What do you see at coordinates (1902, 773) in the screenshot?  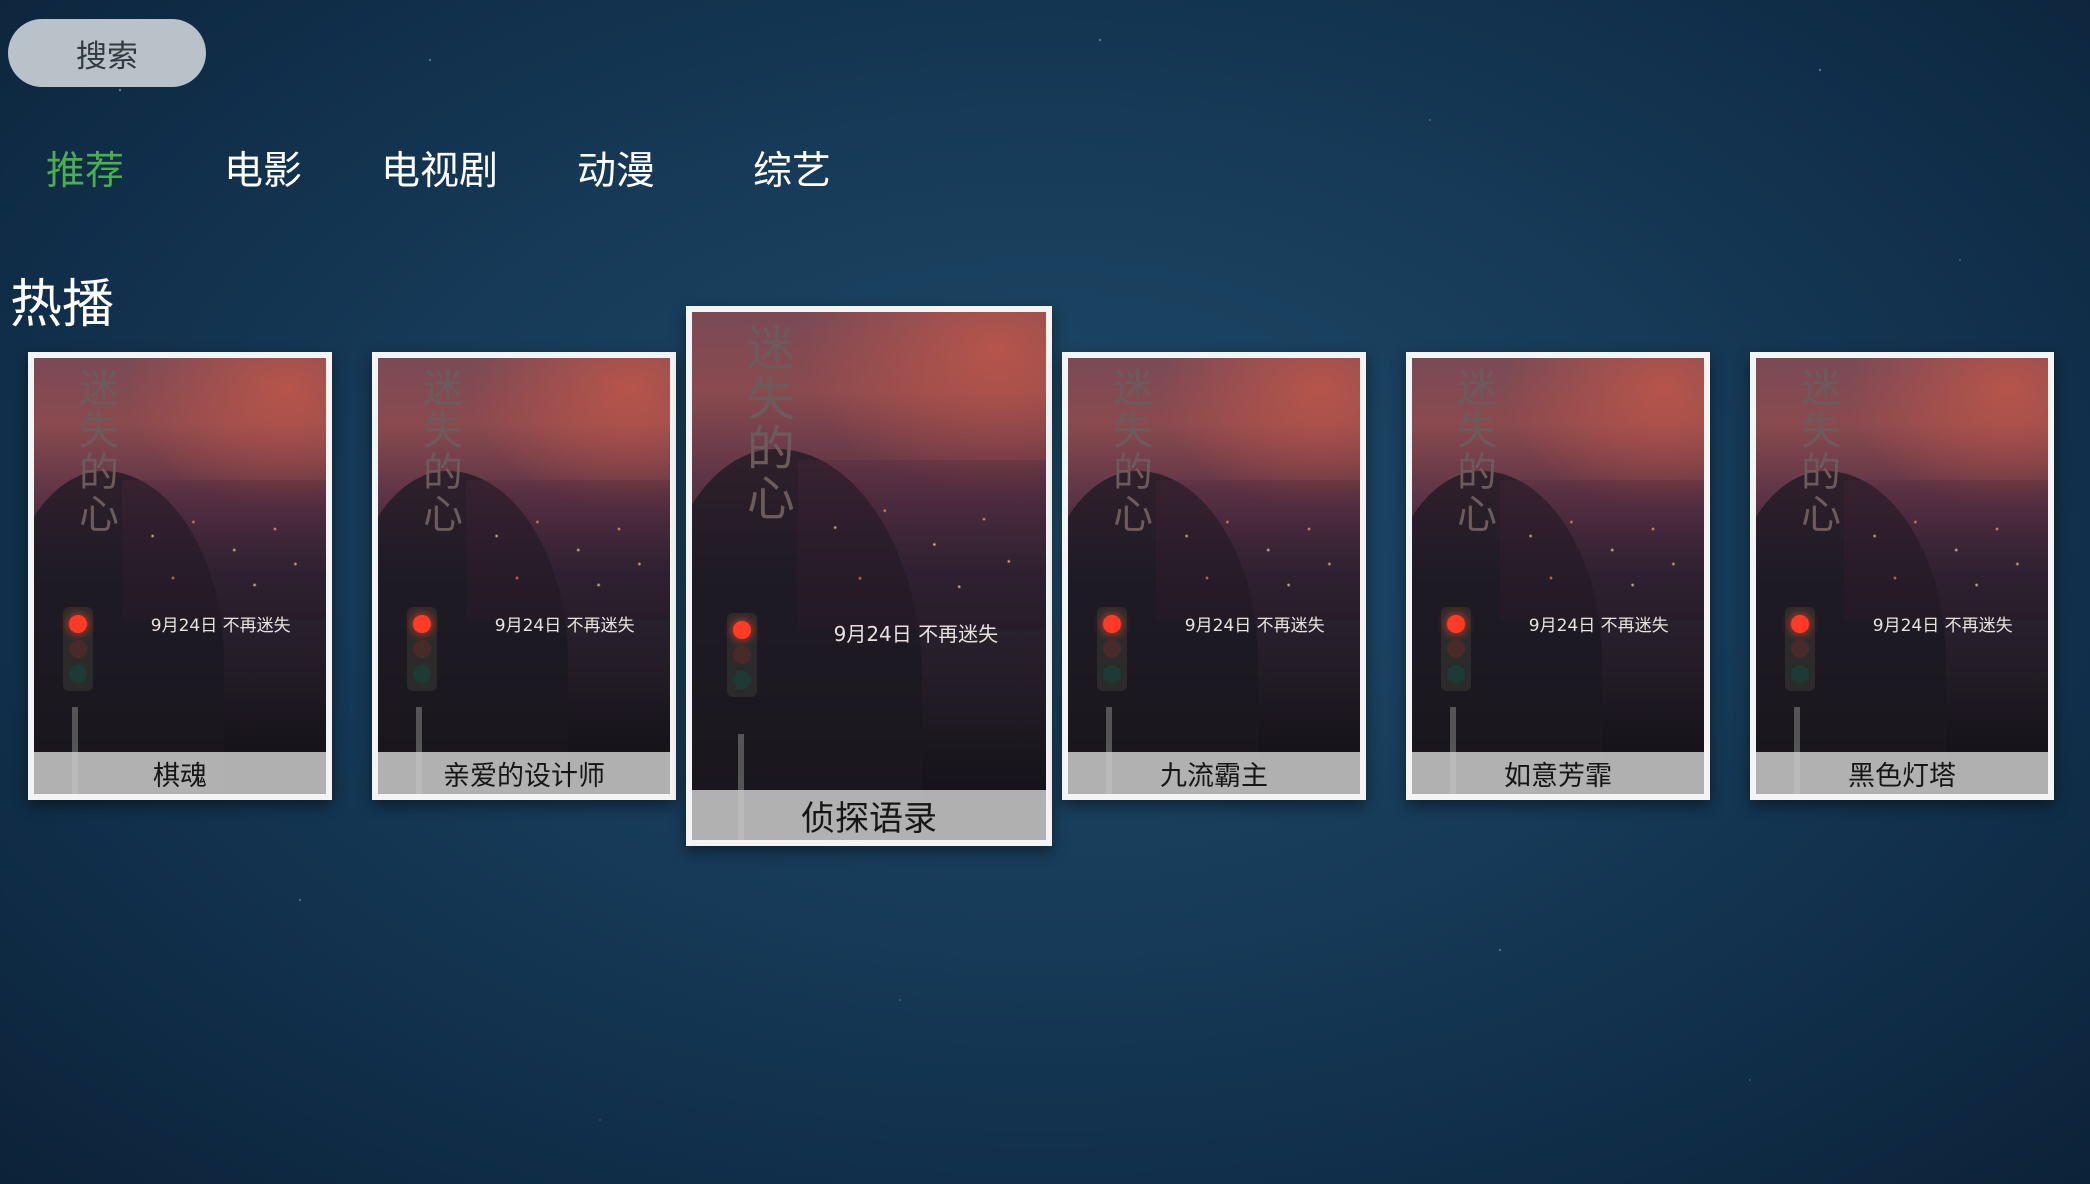 I see `video-card-title: 黑色灯塔` at bounding box center [1902, 773].